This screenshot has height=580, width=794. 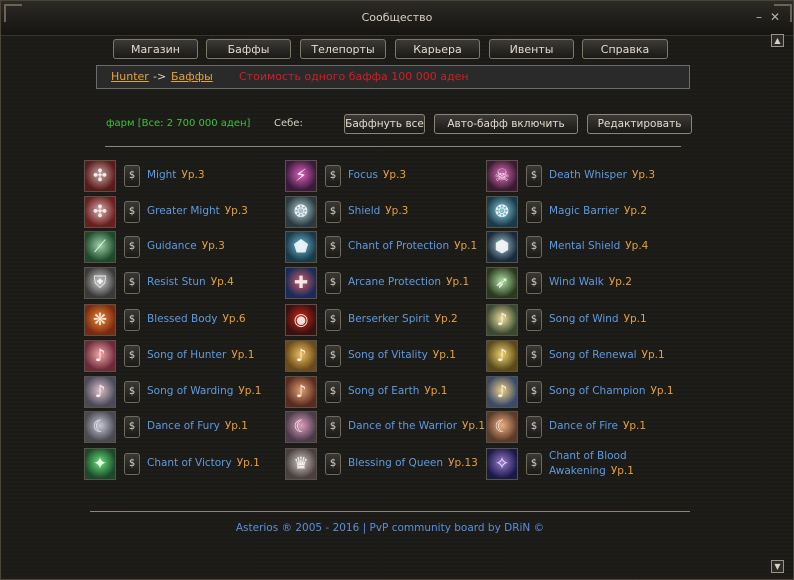 I want to click on buff-label: Song of Renewal Ур.1, so click(x=607, y=355).